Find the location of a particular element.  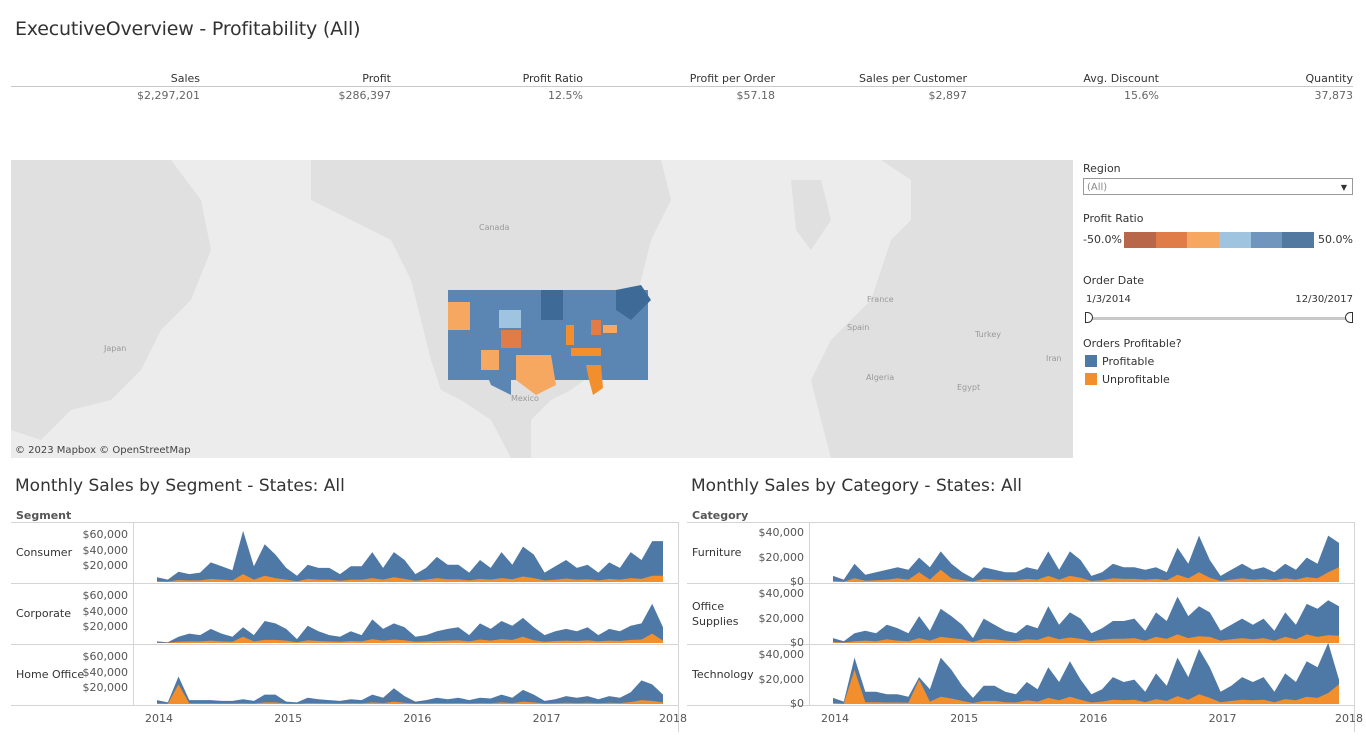

legend-unprofitable: Unprofitable is located at coordinates (1127, 379).